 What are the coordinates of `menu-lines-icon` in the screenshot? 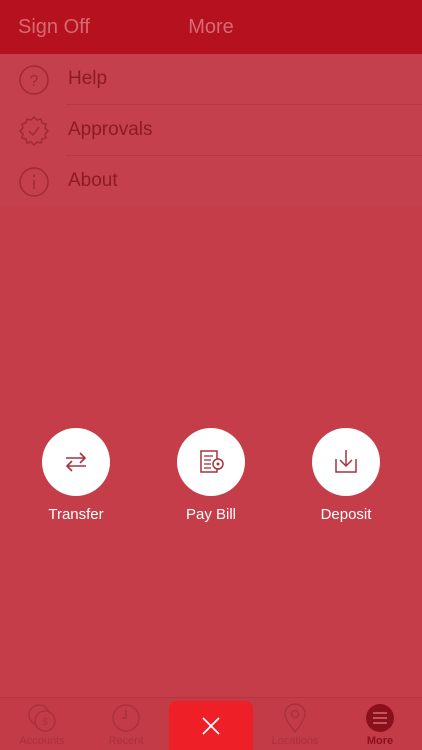 It's located at (380, 718).